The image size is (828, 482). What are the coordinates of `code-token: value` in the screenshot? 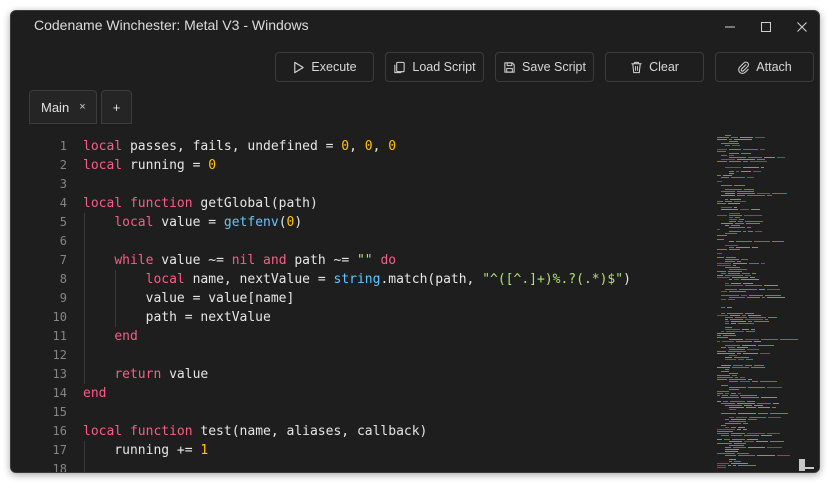 It's located at (185, 374).